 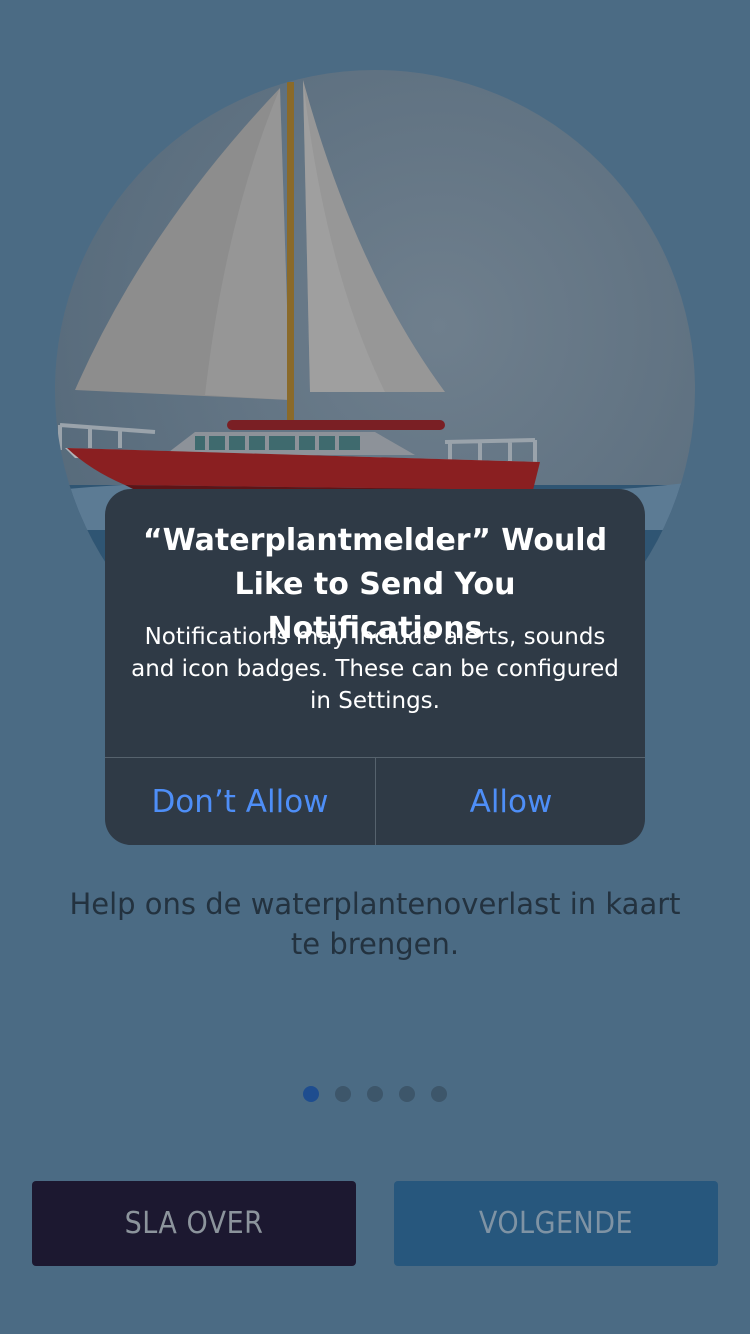 What do you see at coordinates (556, 1223) in the screenshot?
I see `next-button: VOLGENDE` at bounding box center [556, 1223].